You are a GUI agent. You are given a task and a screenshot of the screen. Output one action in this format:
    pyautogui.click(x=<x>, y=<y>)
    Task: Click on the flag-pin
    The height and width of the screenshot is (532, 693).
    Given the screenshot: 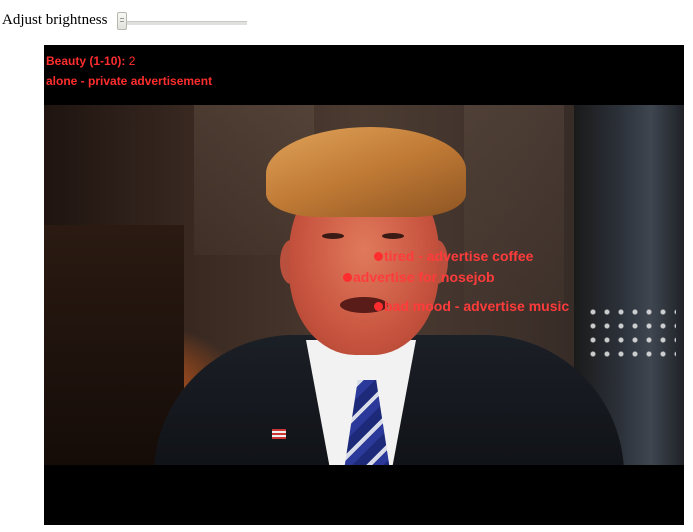 What is the action you would take?
    pyautogui.click(x=279, y=434)
    